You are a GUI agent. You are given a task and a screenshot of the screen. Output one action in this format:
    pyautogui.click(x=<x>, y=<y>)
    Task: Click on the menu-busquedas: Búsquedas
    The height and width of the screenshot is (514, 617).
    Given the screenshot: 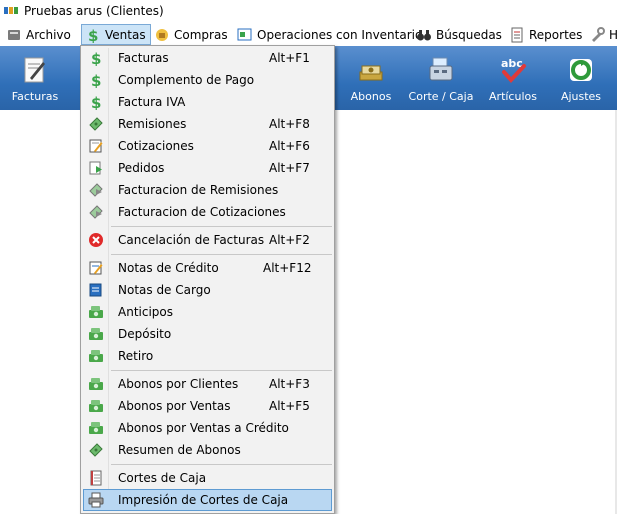 What is the action you would take?
    pyautogui.click(x=459, y=34)
    